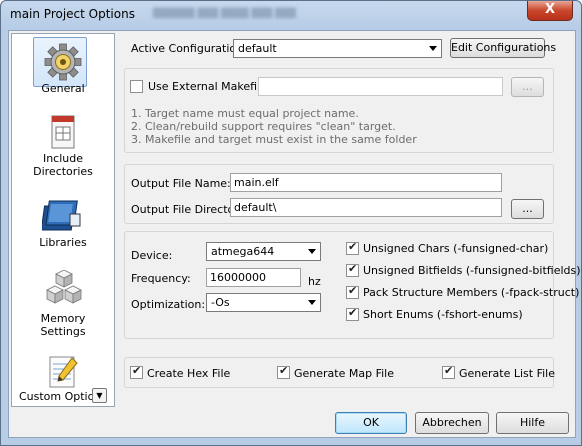 The height and width of the screenshot is (446, 582). I want to click on use-external-makefile-checkbox, so click(136, 86).